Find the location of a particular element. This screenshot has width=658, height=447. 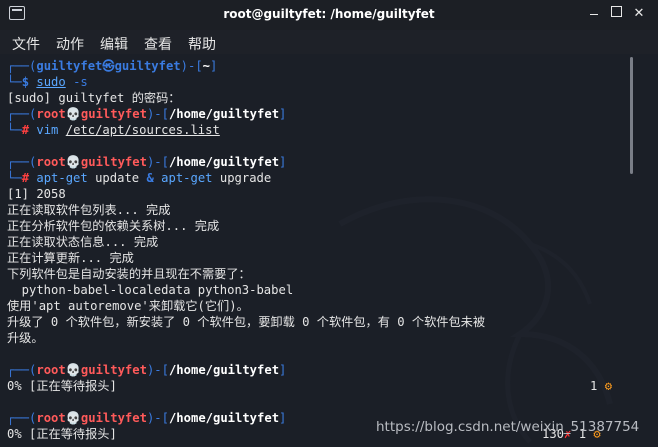

command-line: └─# vim /etc/apt/sources.list is located at coordinates (113, 130).